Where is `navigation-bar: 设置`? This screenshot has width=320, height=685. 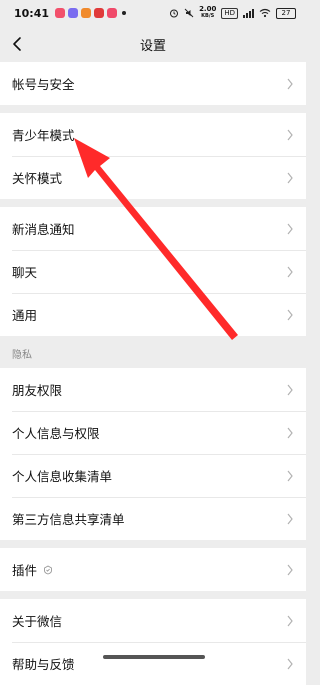 navigation-bar: 设置 is located at coordinates (153, 44).